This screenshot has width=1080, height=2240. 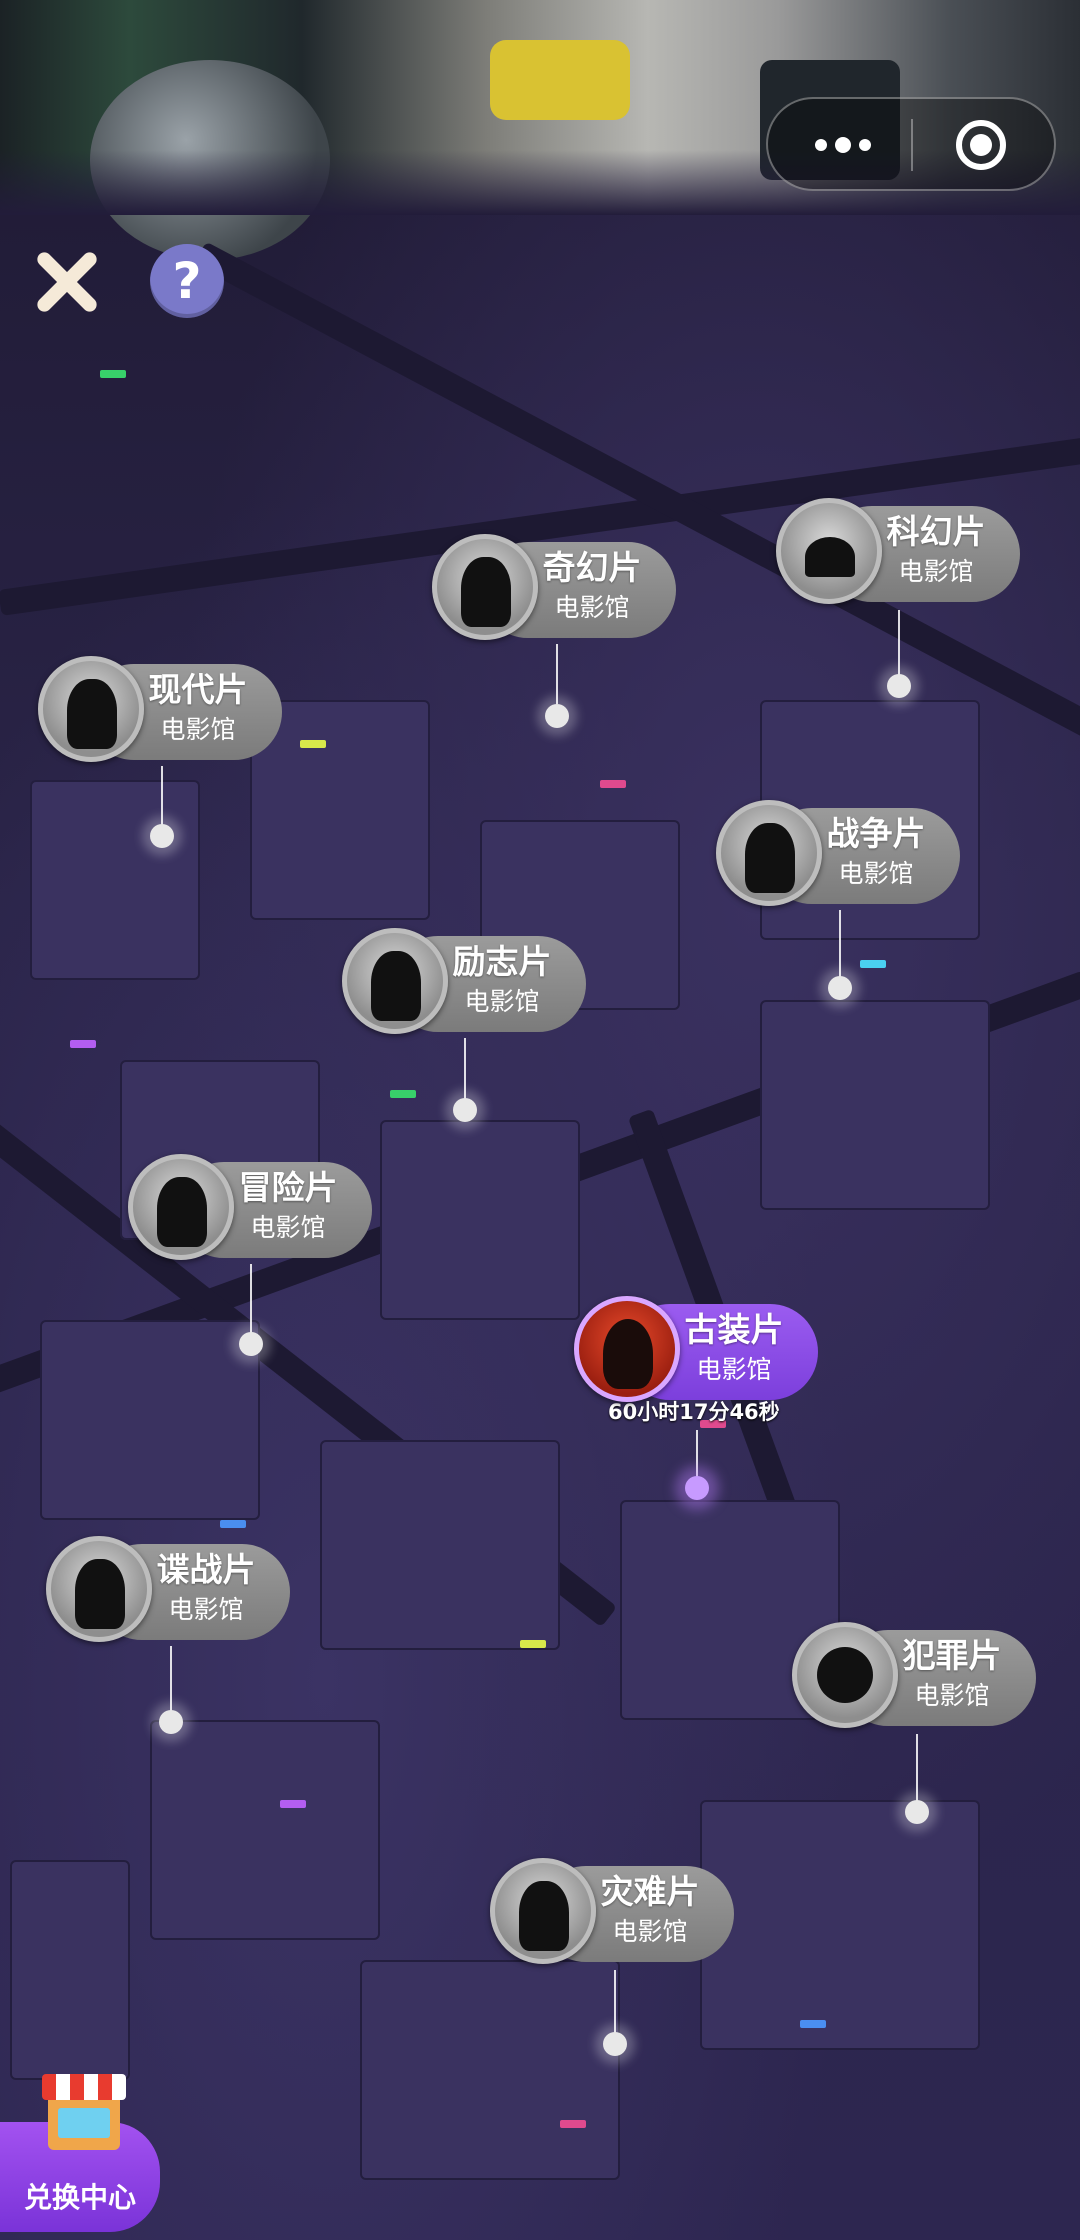 What do you see at coordinates (163, 756) in the screenshot?
I see `hall-modern: 现代片 电影馆` at bounding box center [163, 756].